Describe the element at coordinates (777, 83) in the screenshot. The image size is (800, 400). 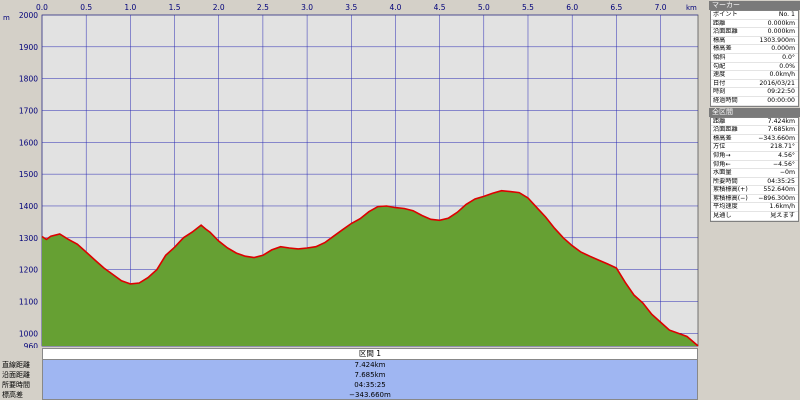
I see `property-value: 2016/03/21` at that location.